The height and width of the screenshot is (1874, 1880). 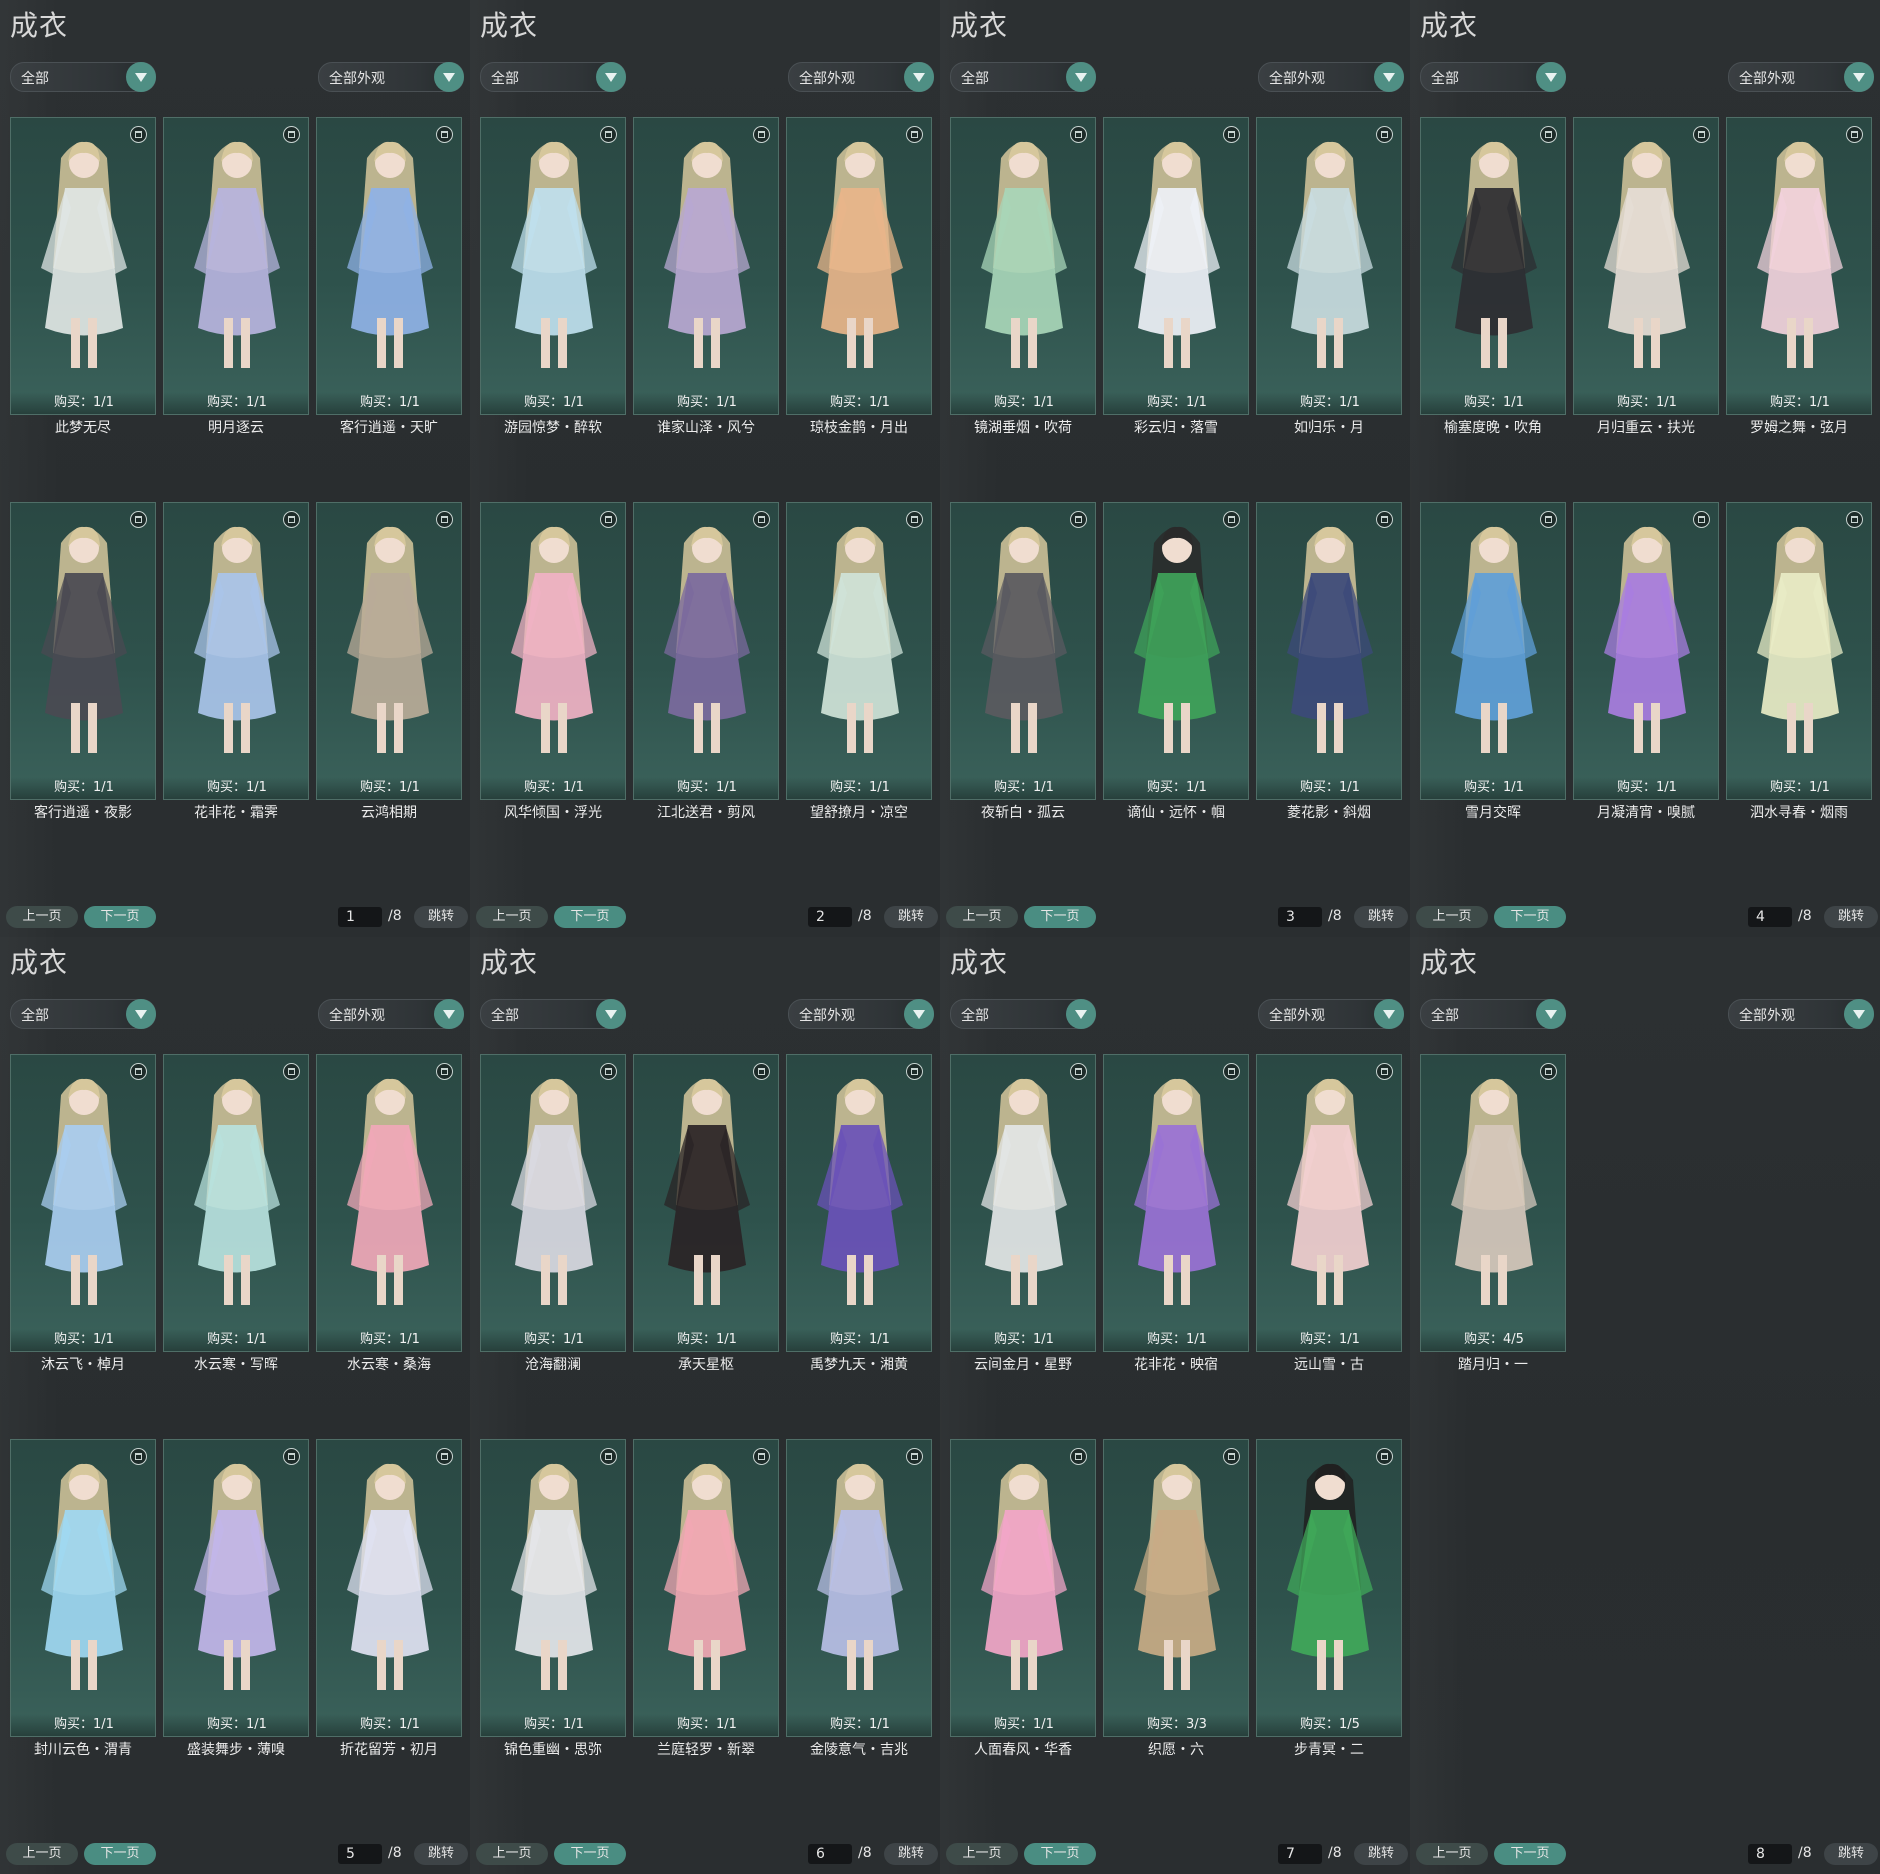 I want to click on page-number-input: 2, so click(x=830, y=917).